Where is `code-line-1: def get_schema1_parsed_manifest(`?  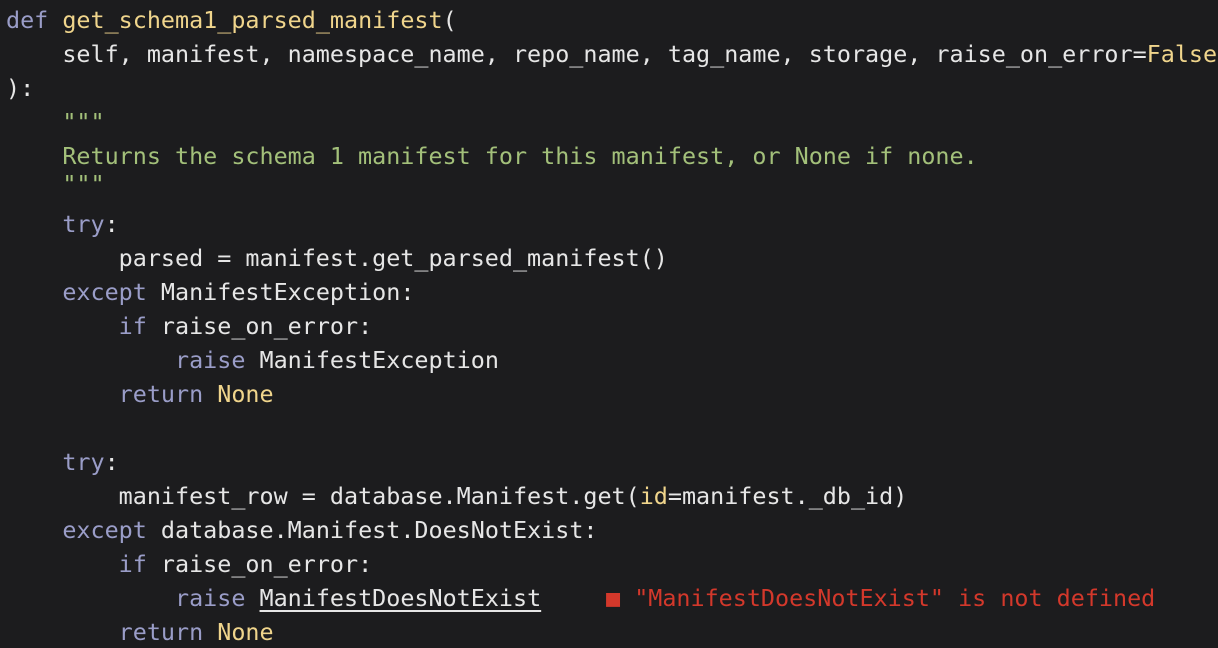
code-line-1: def get_schema1_parsed_manifest( is located at coordinates (231, 20).